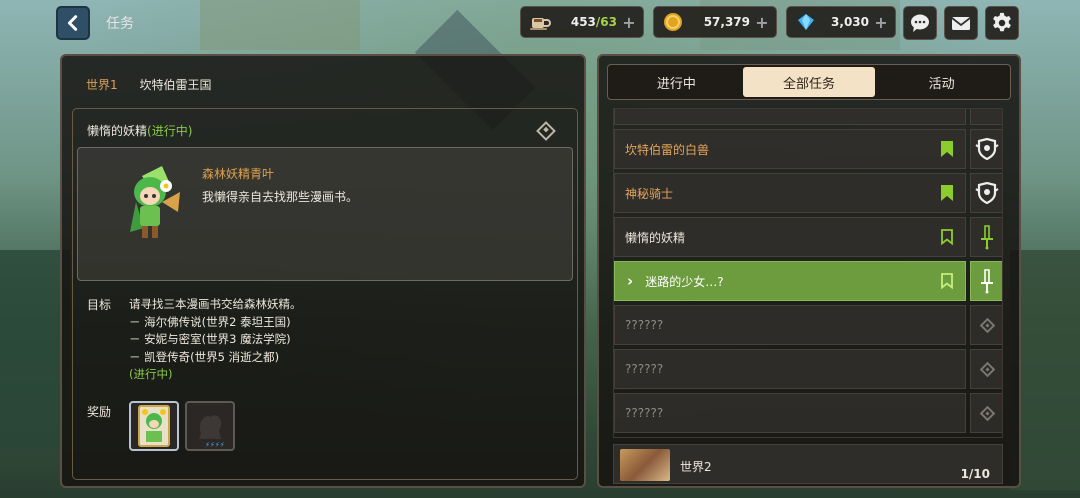 The width and height of the screenshot is (1080, 498). I want to click on stamina-value: 453, so click(583, 22).